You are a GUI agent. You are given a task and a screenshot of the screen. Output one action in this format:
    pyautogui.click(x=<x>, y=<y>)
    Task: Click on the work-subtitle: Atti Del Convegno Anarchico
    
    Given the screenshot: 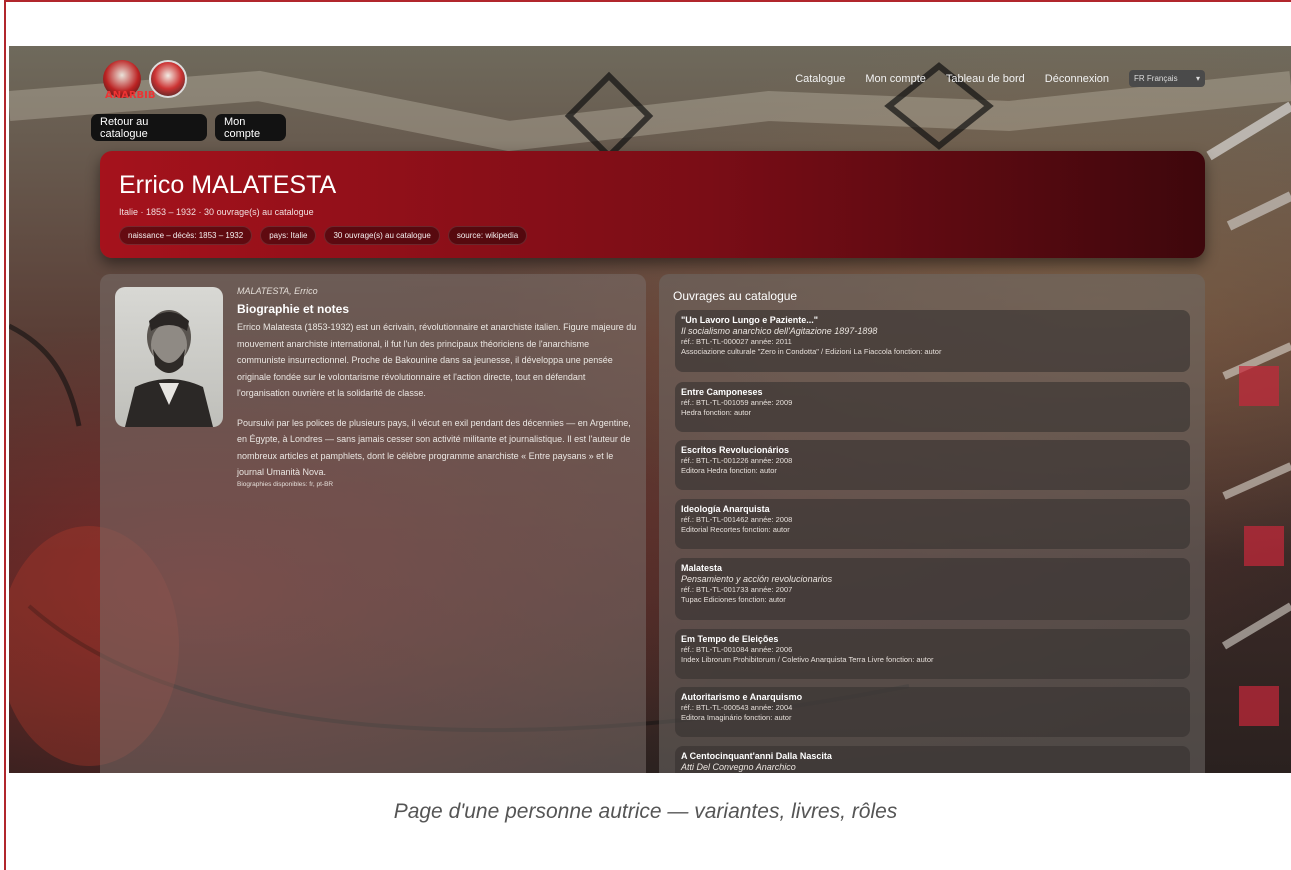 What is the action you would take?
    pyautogui.click(x=738, y=767)
    